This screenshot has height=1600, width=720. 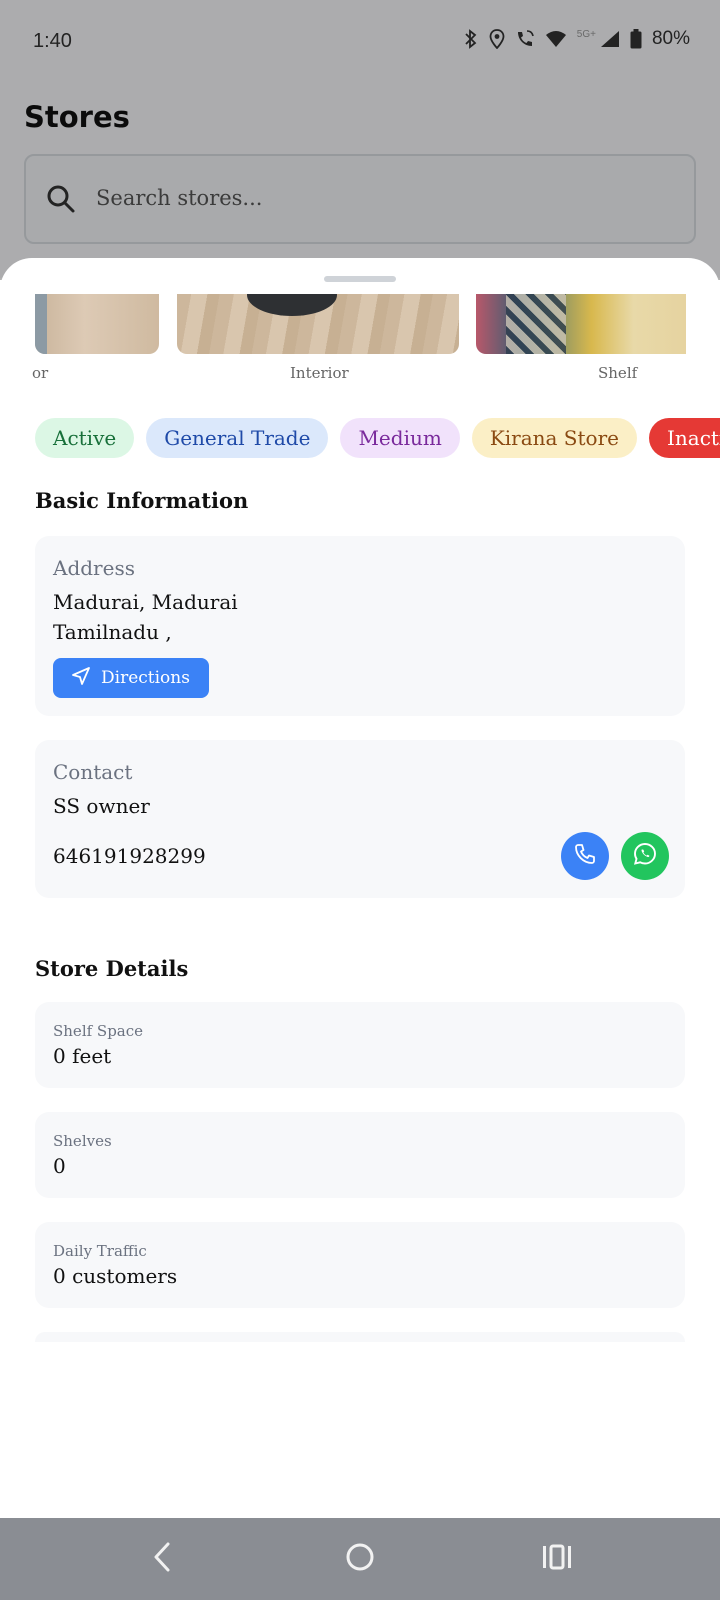 What do you see at coordinates (684, 438) in the screenshot?
I see `tag-inactive: Inactiva` at bounding box center [684, 438].